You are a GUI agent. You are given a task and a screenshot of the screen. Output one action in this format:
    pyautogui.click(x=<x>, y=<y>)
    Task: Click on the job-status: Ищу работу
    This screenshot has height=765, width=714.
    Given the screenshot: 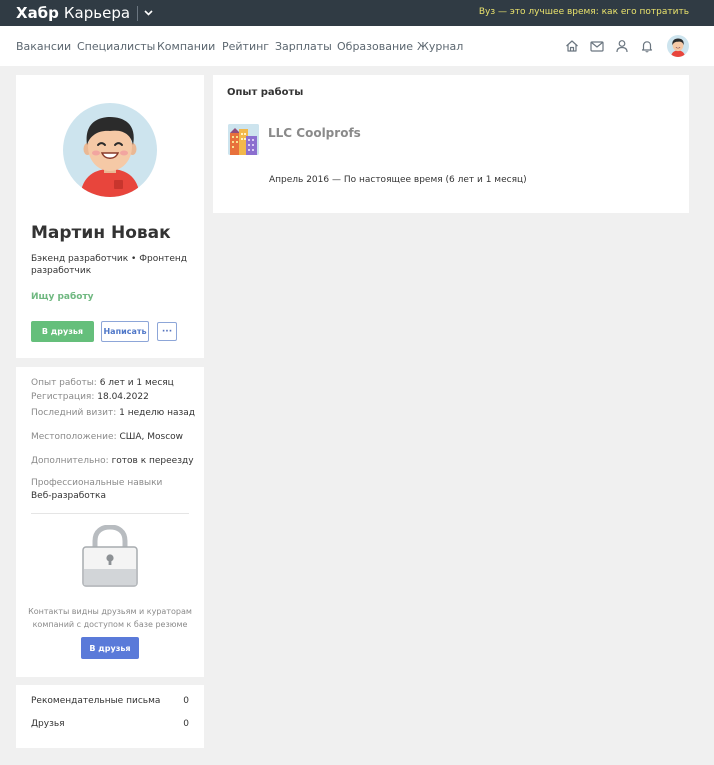 What is the action you would take?
    pyautogui.click(x=62, y=297)
    